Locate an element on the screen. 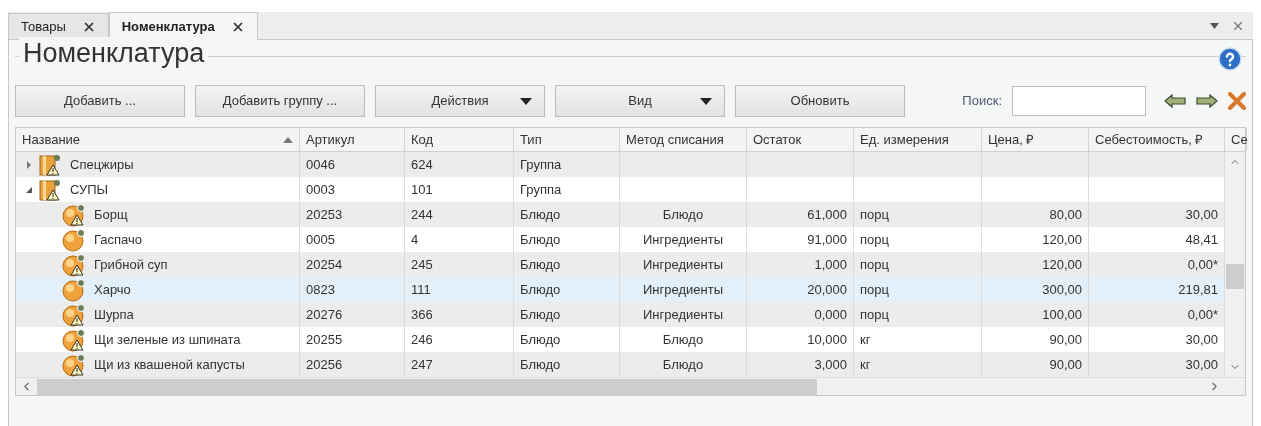  column-header: Название is located at coordinates (158, 139).